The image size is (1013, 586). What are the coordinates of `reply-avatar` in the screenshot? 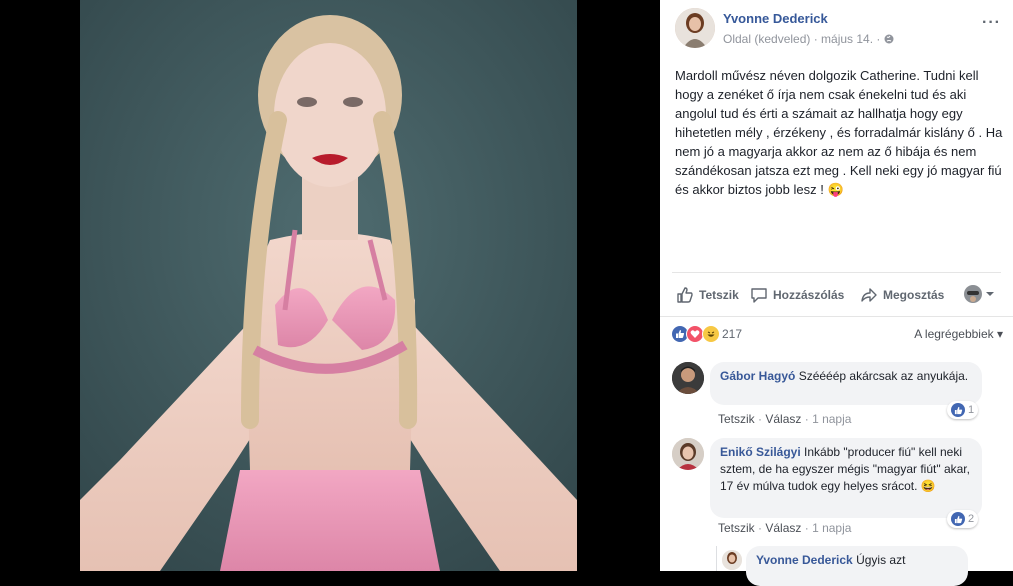 It's located at (732, 560).